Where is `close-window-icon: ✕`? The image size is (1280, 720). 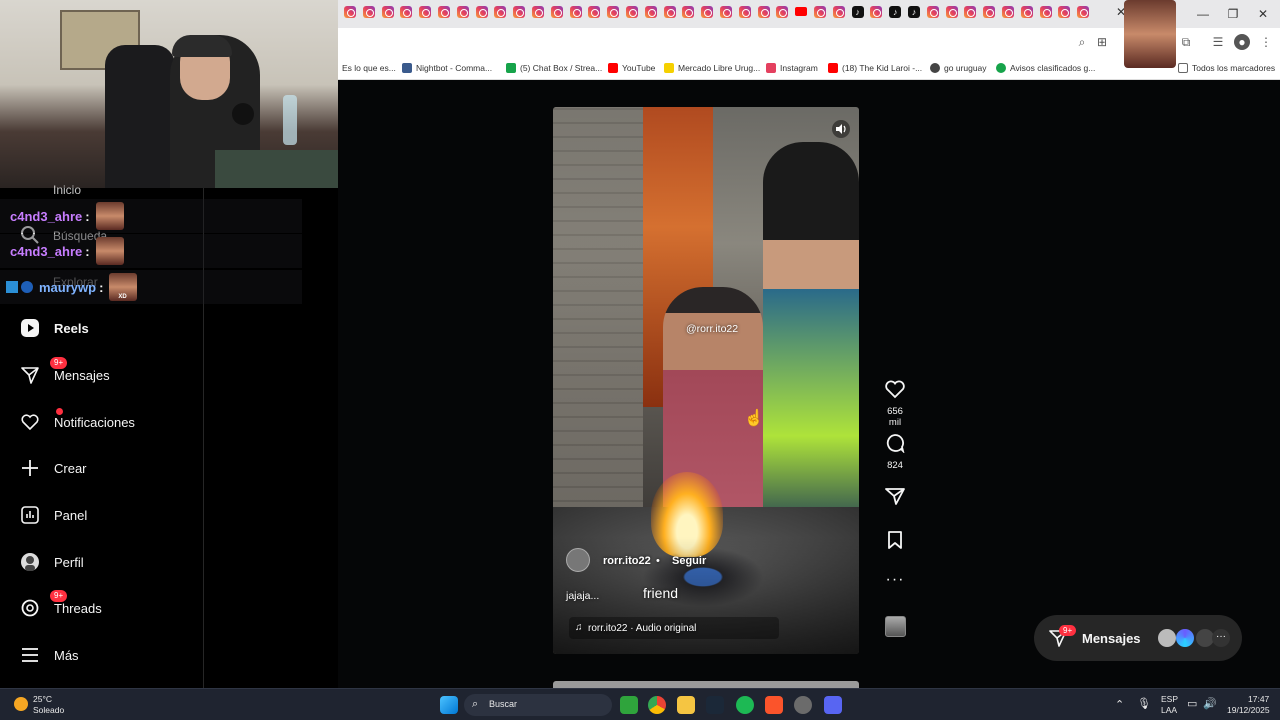 close-window-icon: ✕ is located at coordinates (1263, 14).